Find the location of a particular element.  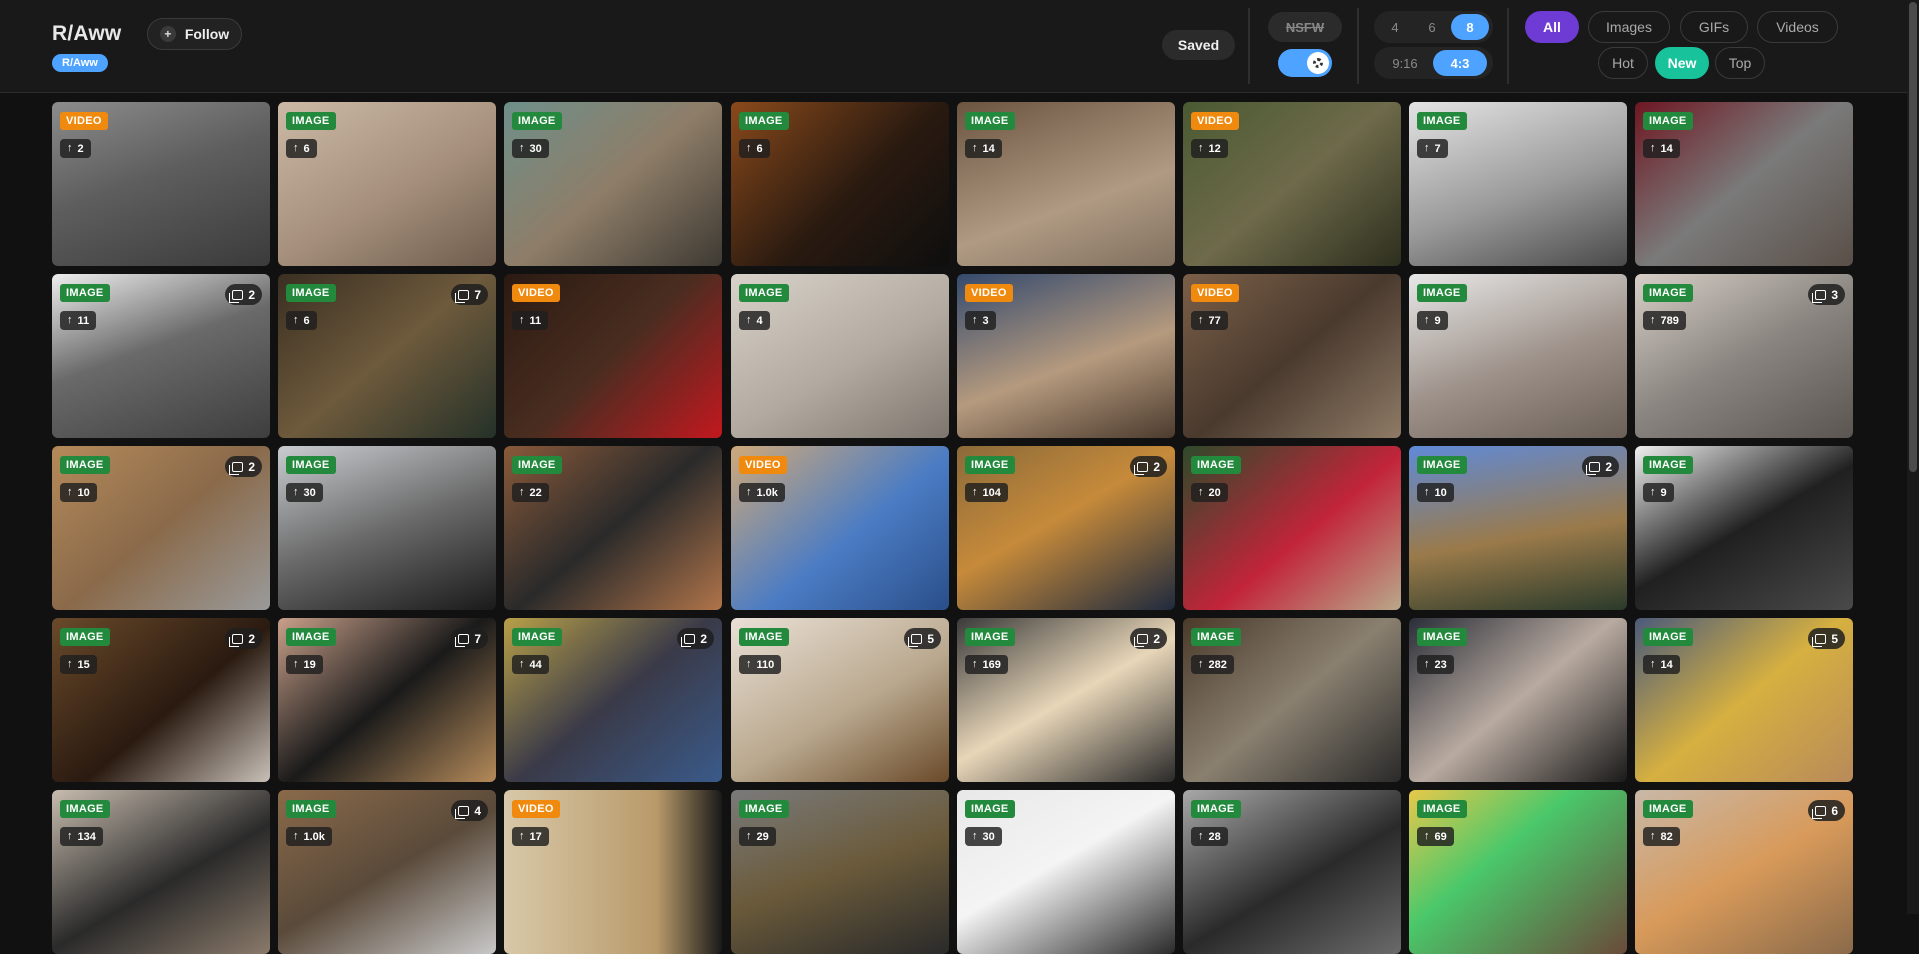

media-card: IMAGE ↑ 104 2 is located at coordinates (1066, 528).